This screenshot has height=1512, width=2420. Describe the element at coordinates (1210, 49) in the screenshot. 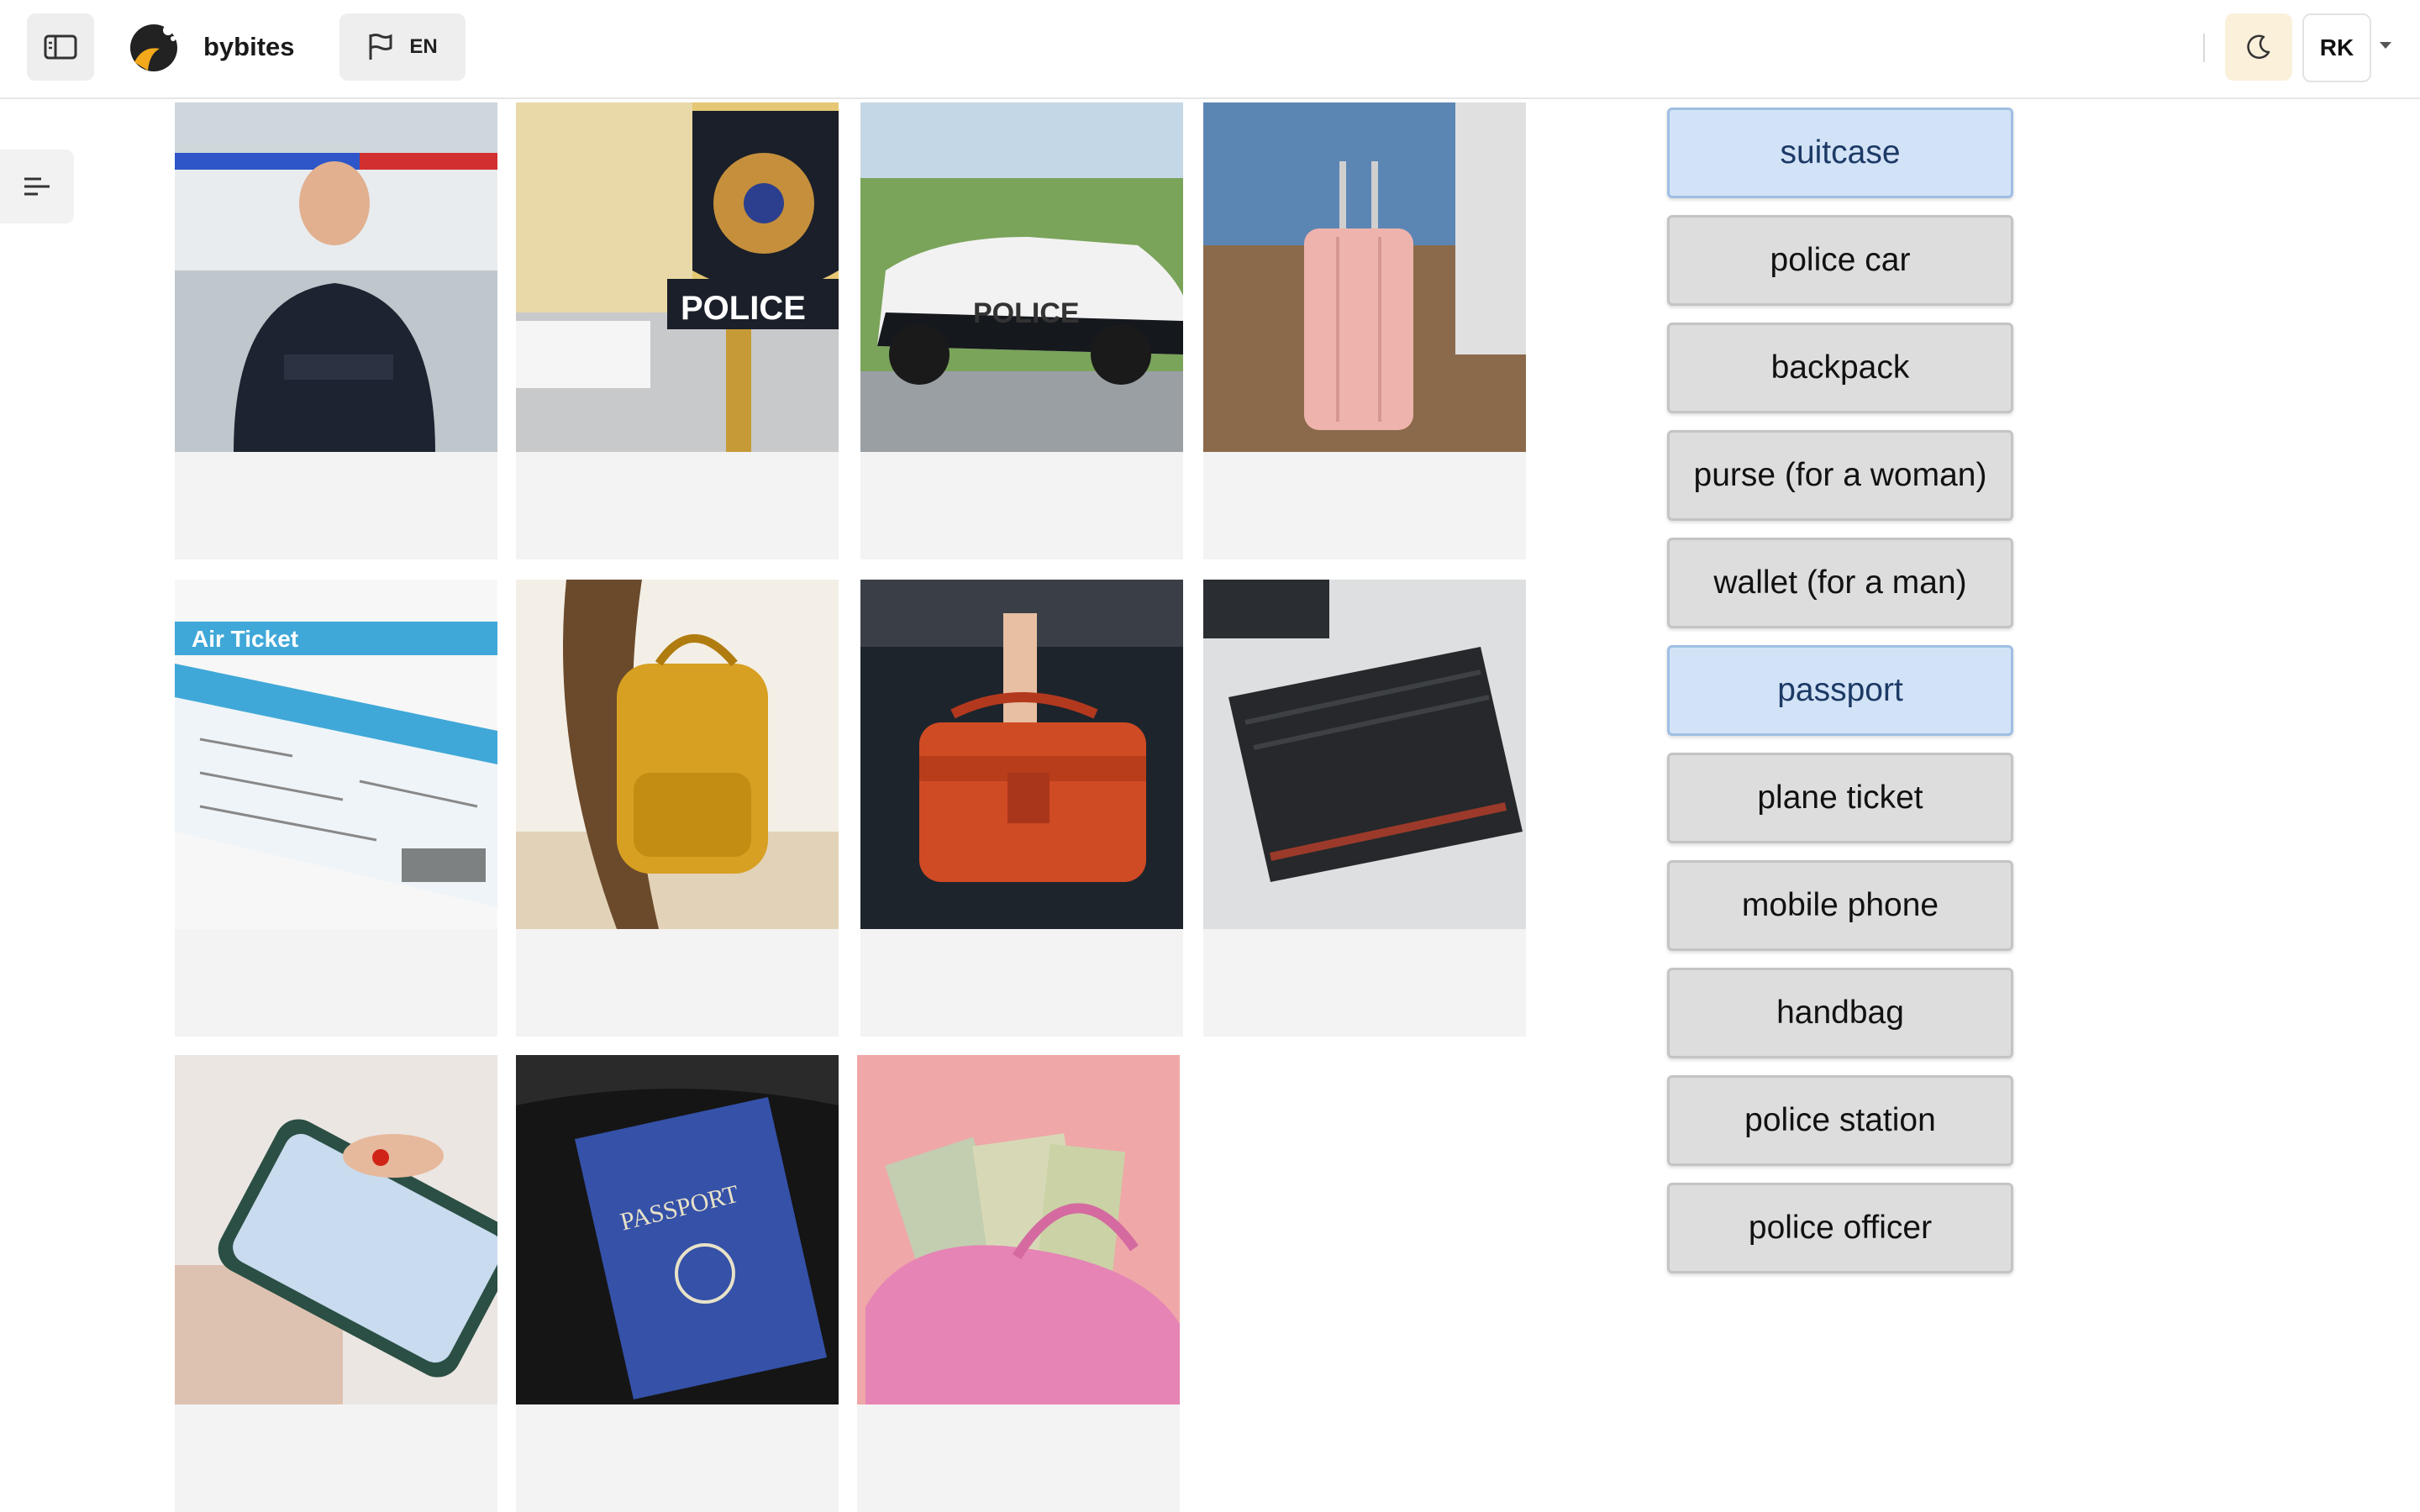

I see `top-bar: bybites EN RK` at that location.